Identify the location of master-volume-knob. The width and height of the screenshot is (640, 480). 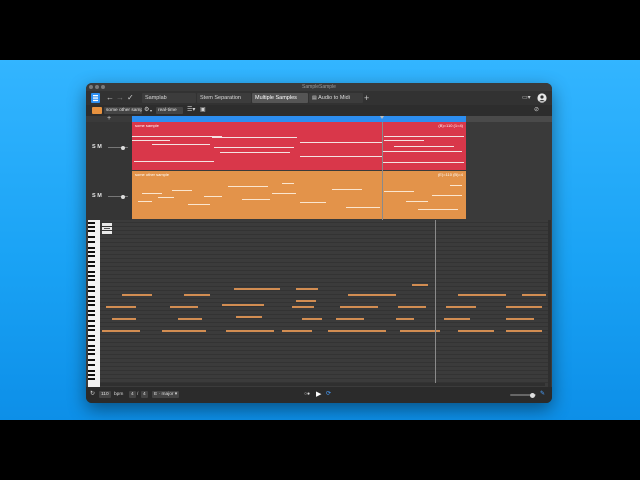
(532, 395).